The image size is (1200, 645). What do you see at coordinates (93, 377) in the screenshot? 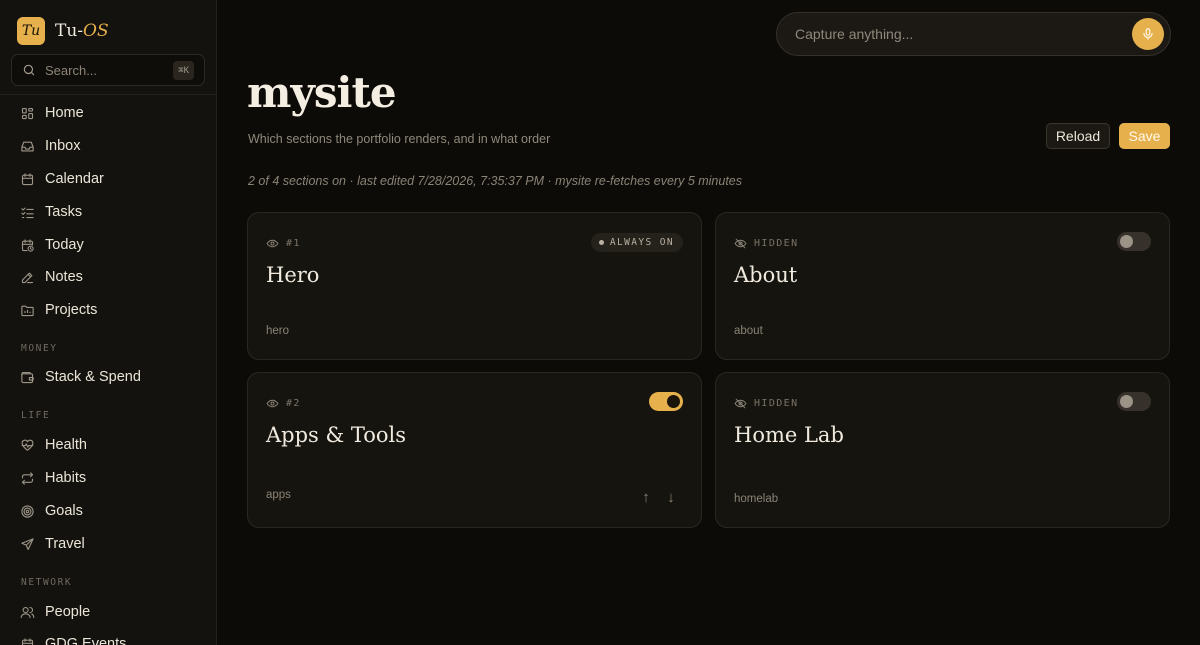
I see `sidebar-item-label: Stack & Spend` at bounding box center [93, 377].